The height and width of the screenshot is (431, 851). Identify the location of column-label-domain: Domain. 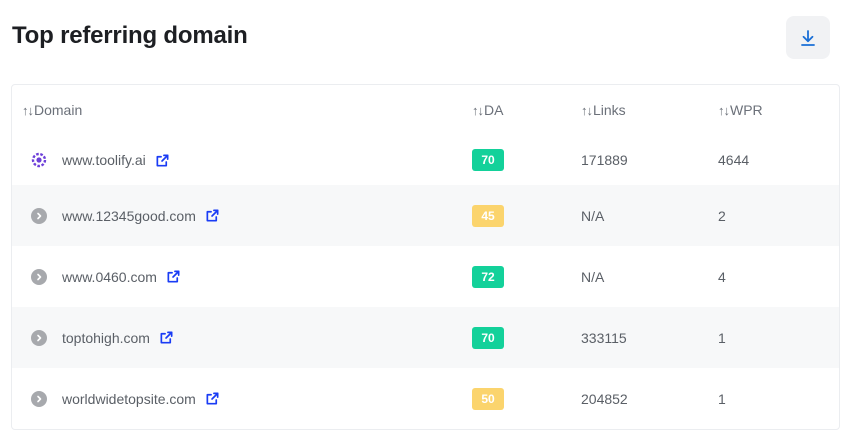
(58, 110).